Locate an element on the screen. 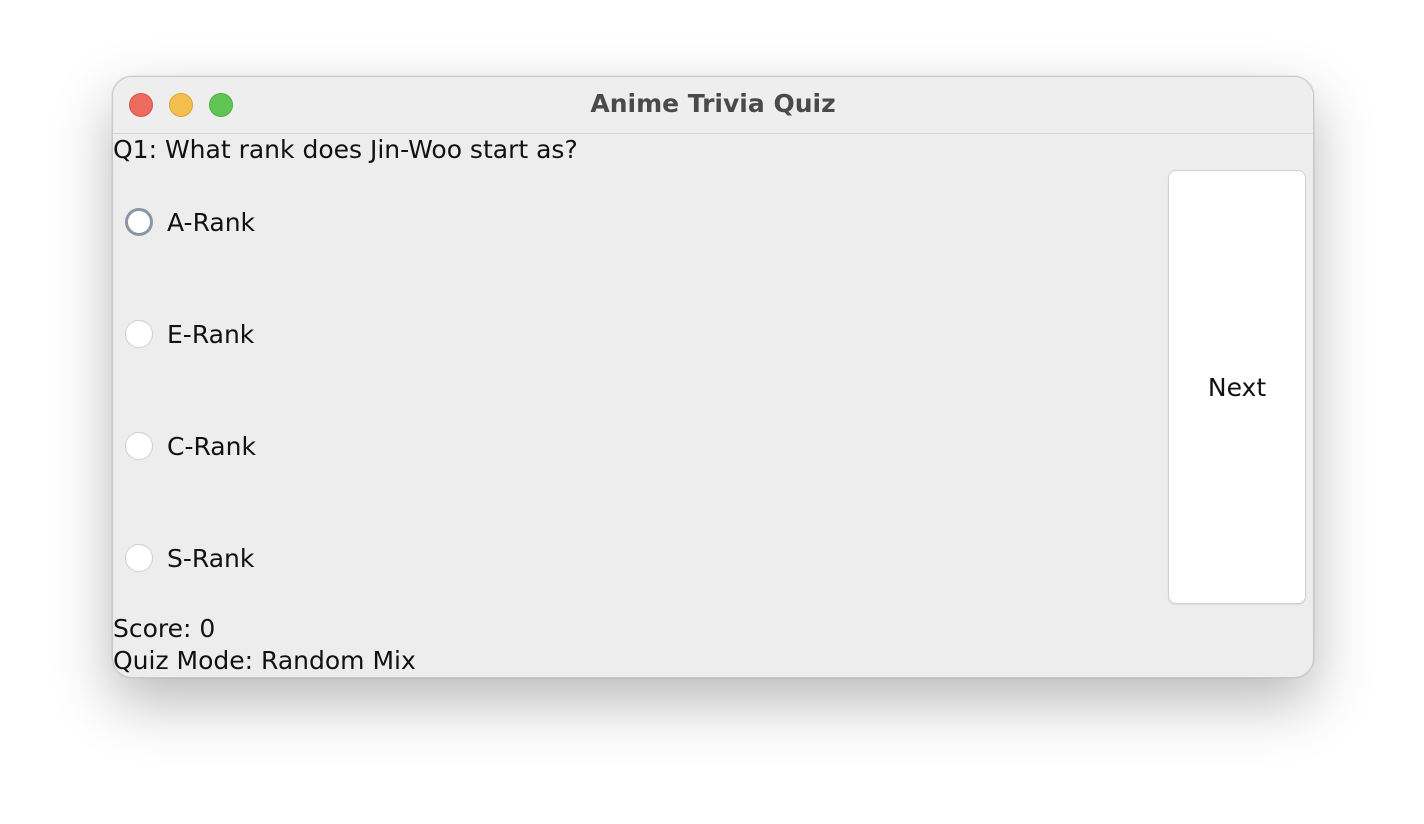  option-c-rank: C-Rank is located at coordinates (190, 446).